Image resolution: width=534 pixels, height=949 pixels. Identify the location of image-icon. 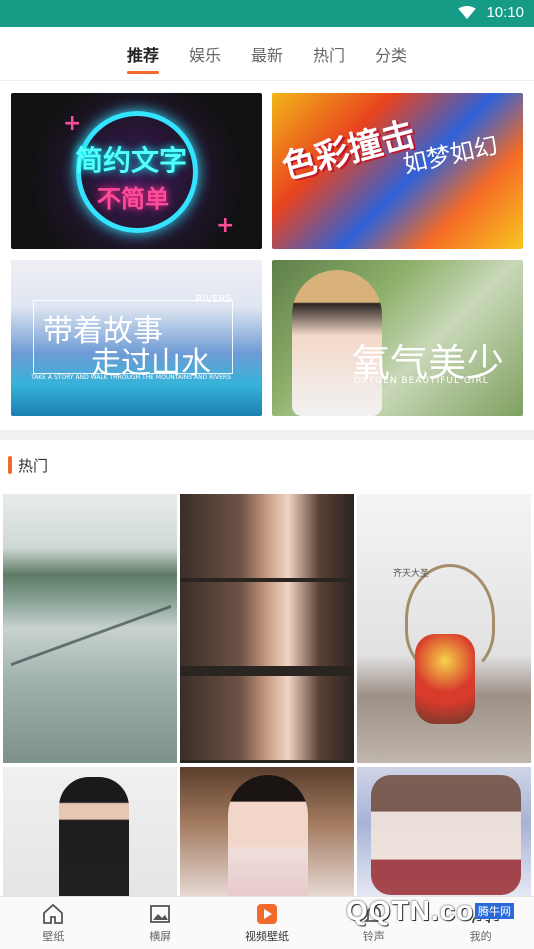
(160, 914).